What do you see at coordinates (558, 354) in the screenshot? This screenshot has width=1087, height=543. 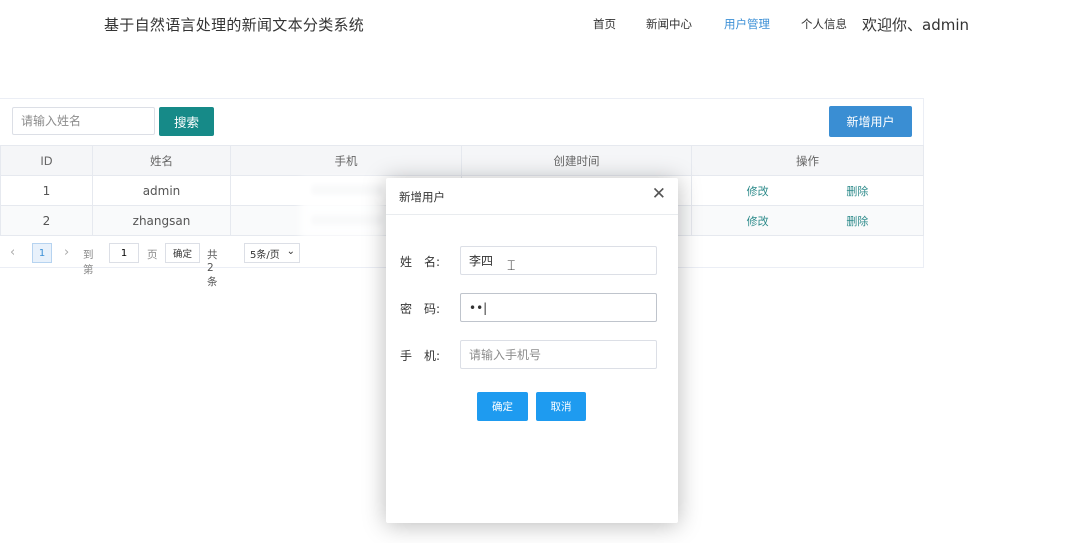 I see `phone-input` at bounding box center [558, 354].